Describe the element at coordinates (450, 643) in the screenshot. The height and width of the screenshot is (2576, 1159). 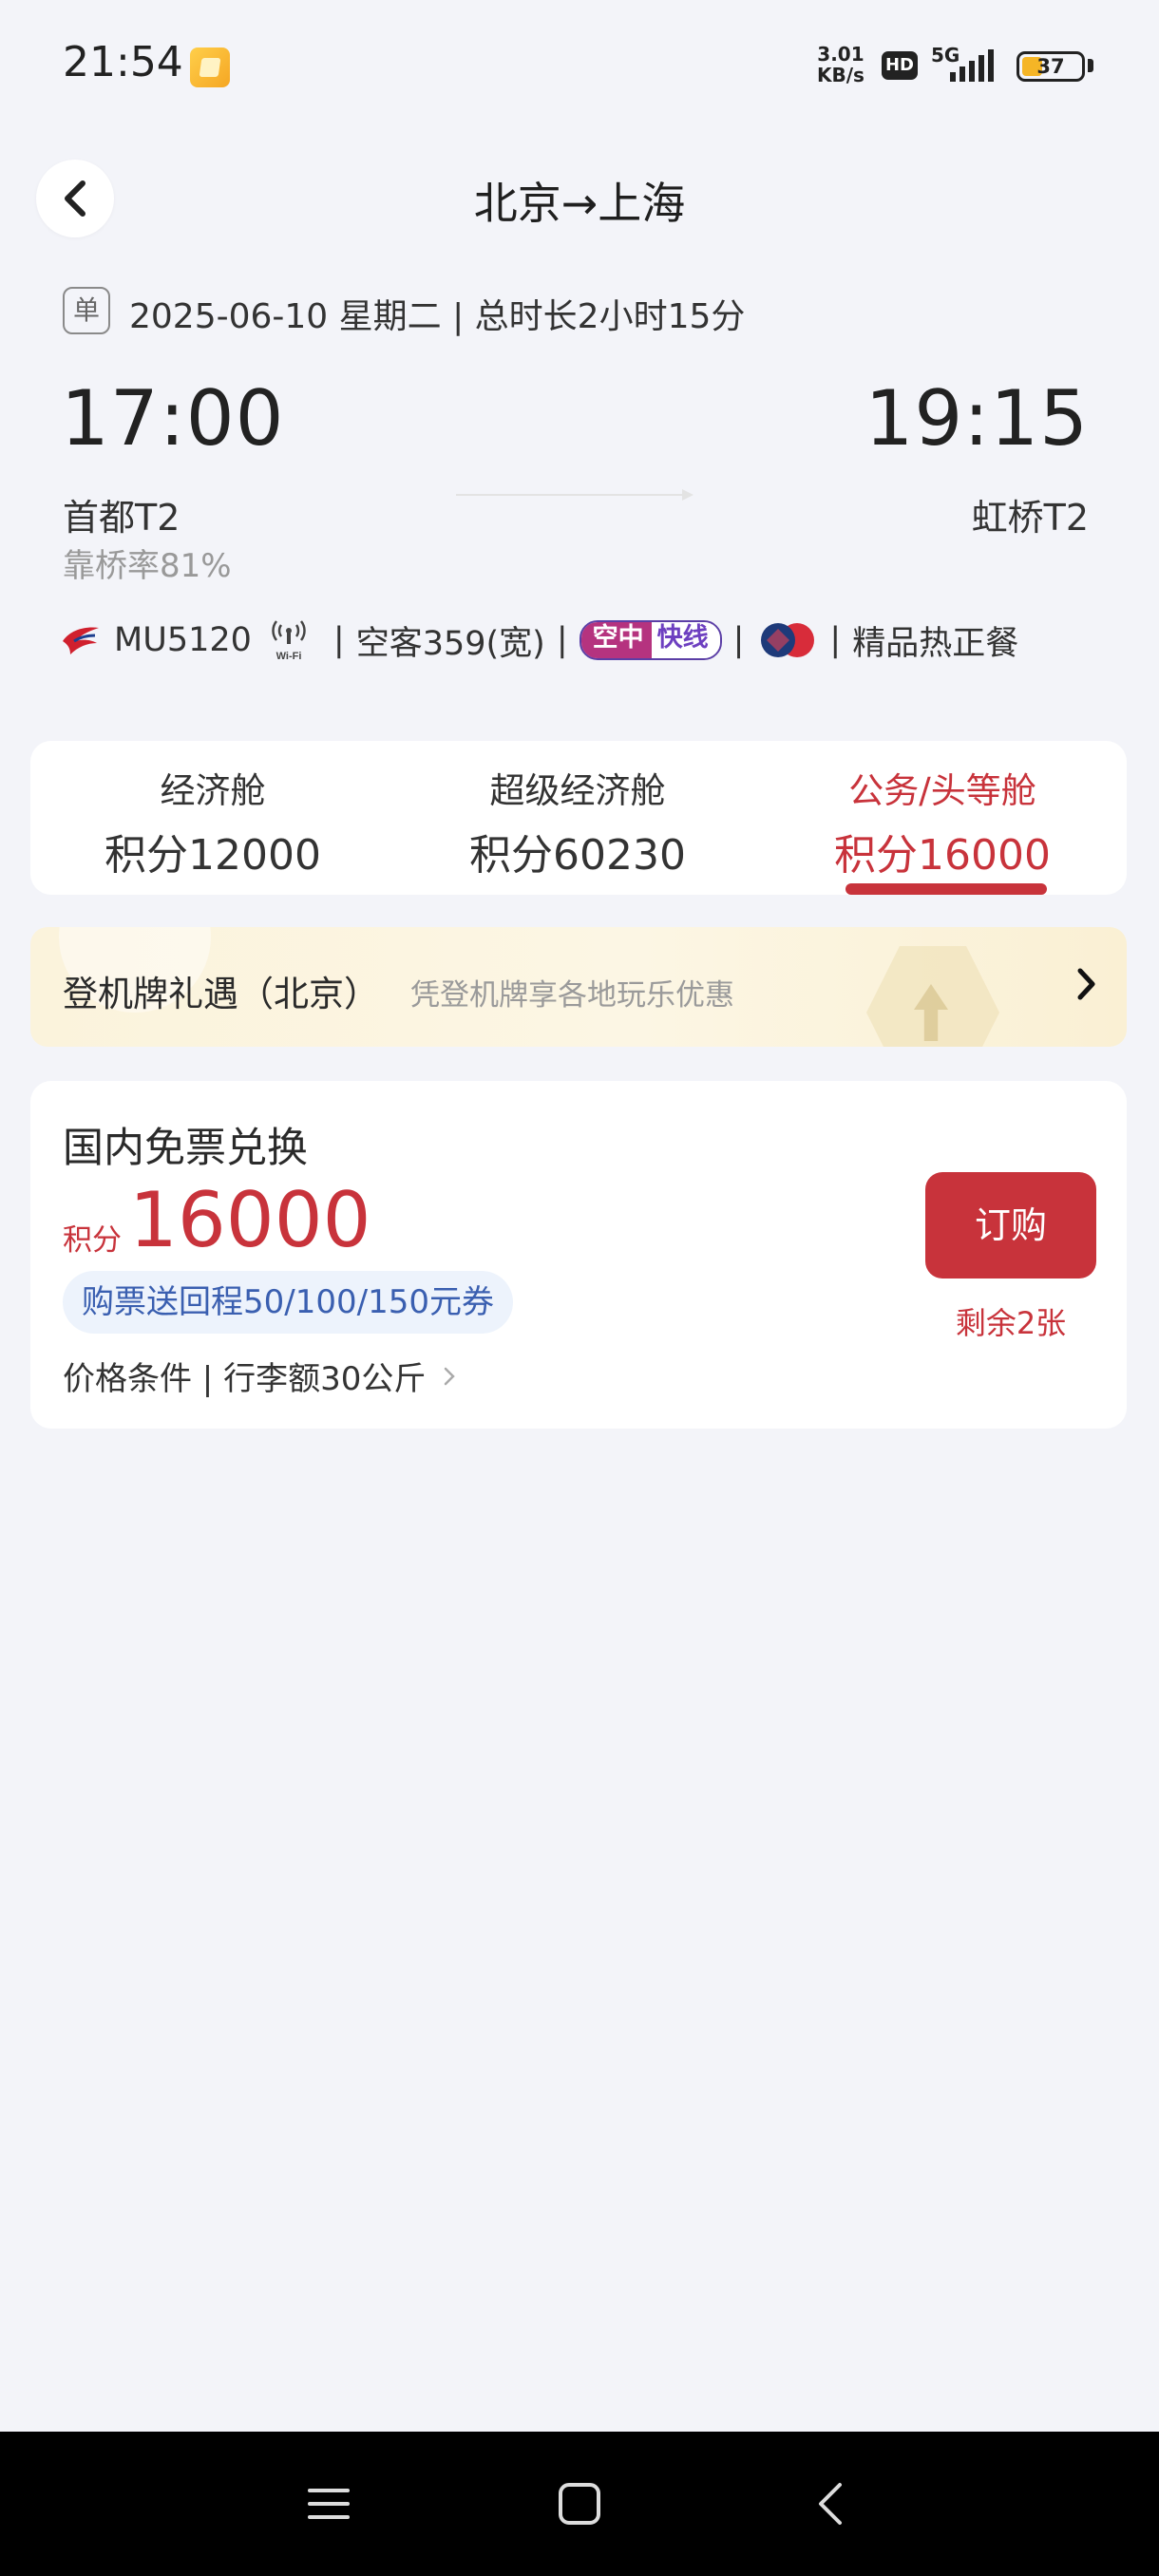
I see `aircraft-type: 空客359(宽)` at that location.